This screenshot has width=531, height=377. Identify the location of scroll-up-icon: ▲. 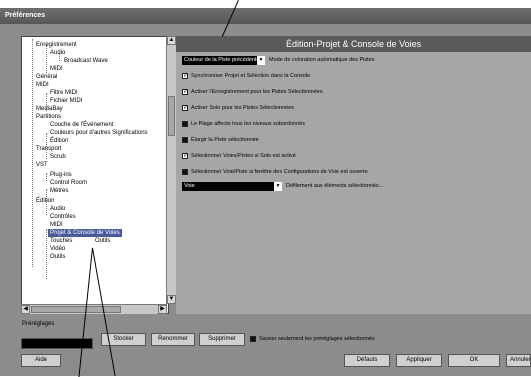
(171, 40).